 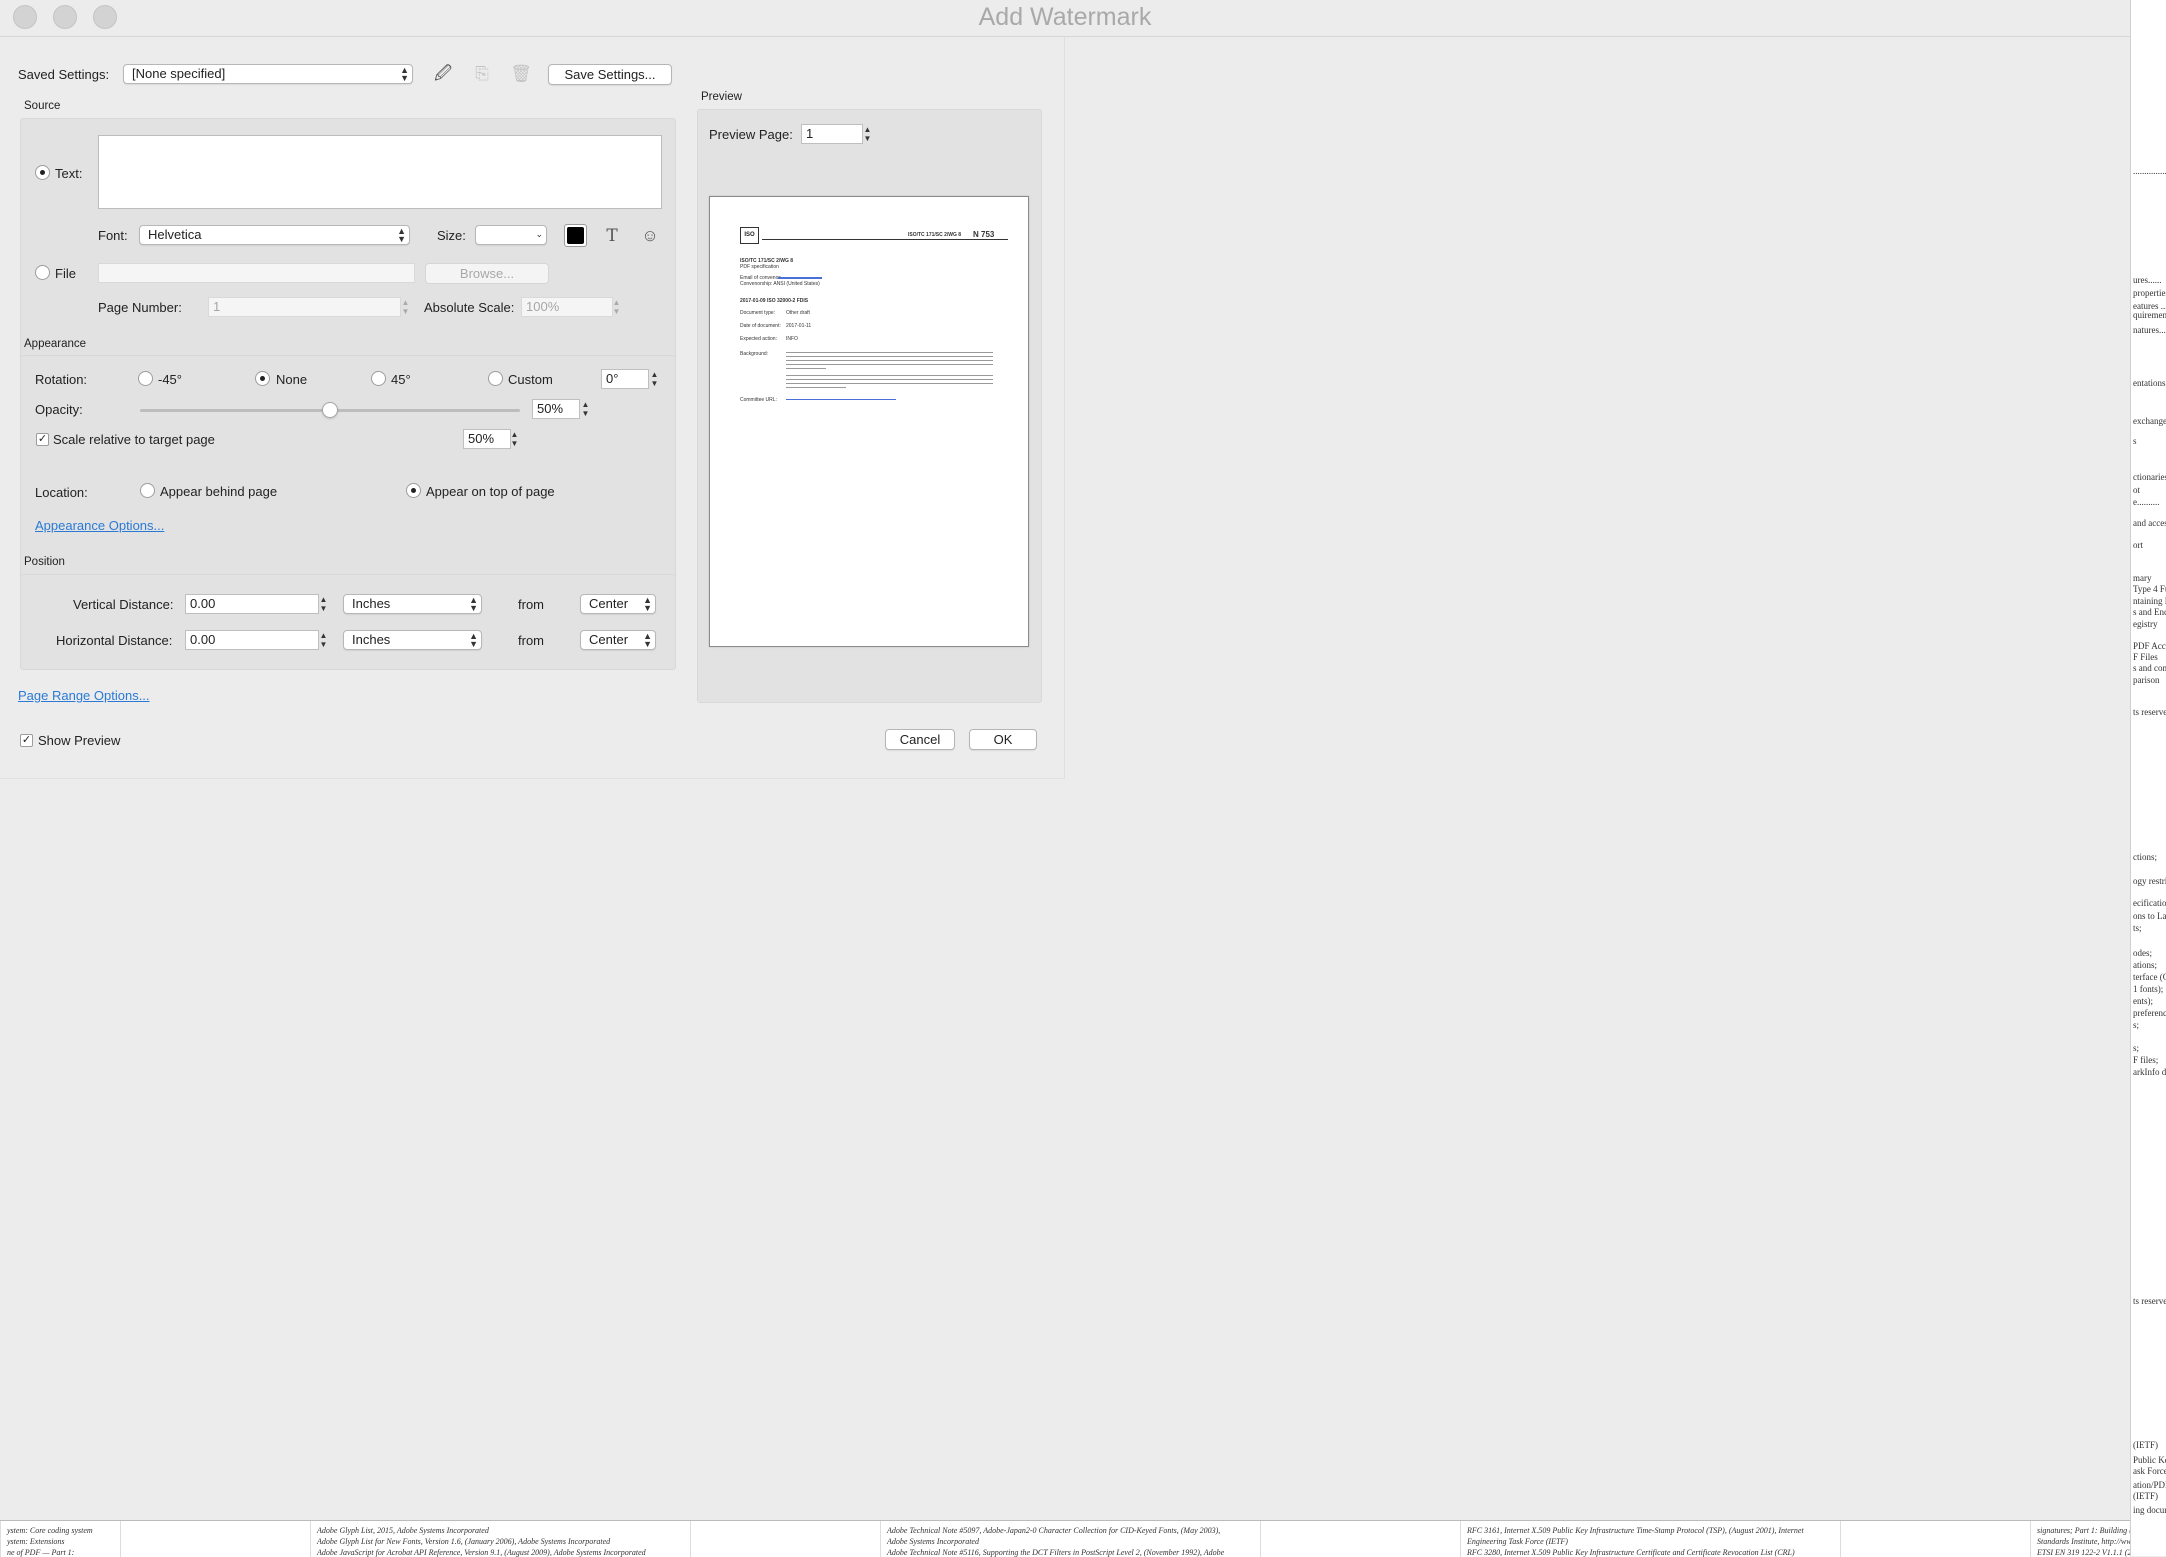 I want to click on watermark-text-area, so click(x=380, y=172).